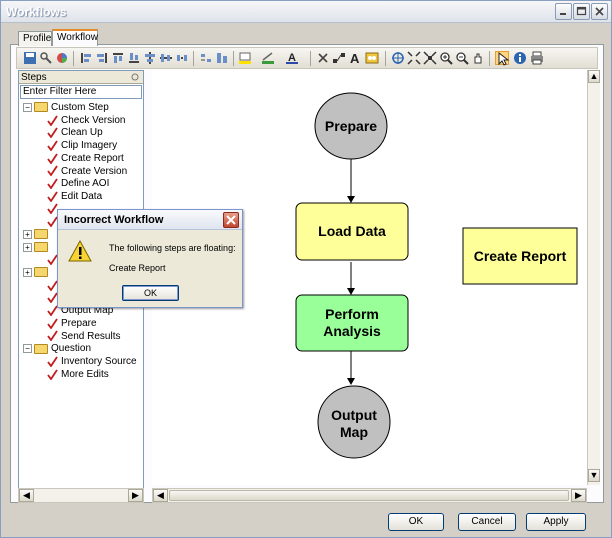 The image size is (612, 538). What do you see at coordinates (114, 220) in the screenshot?
I see `dialog-title: Incorrect Workflow` at bounding box center [114, 220].